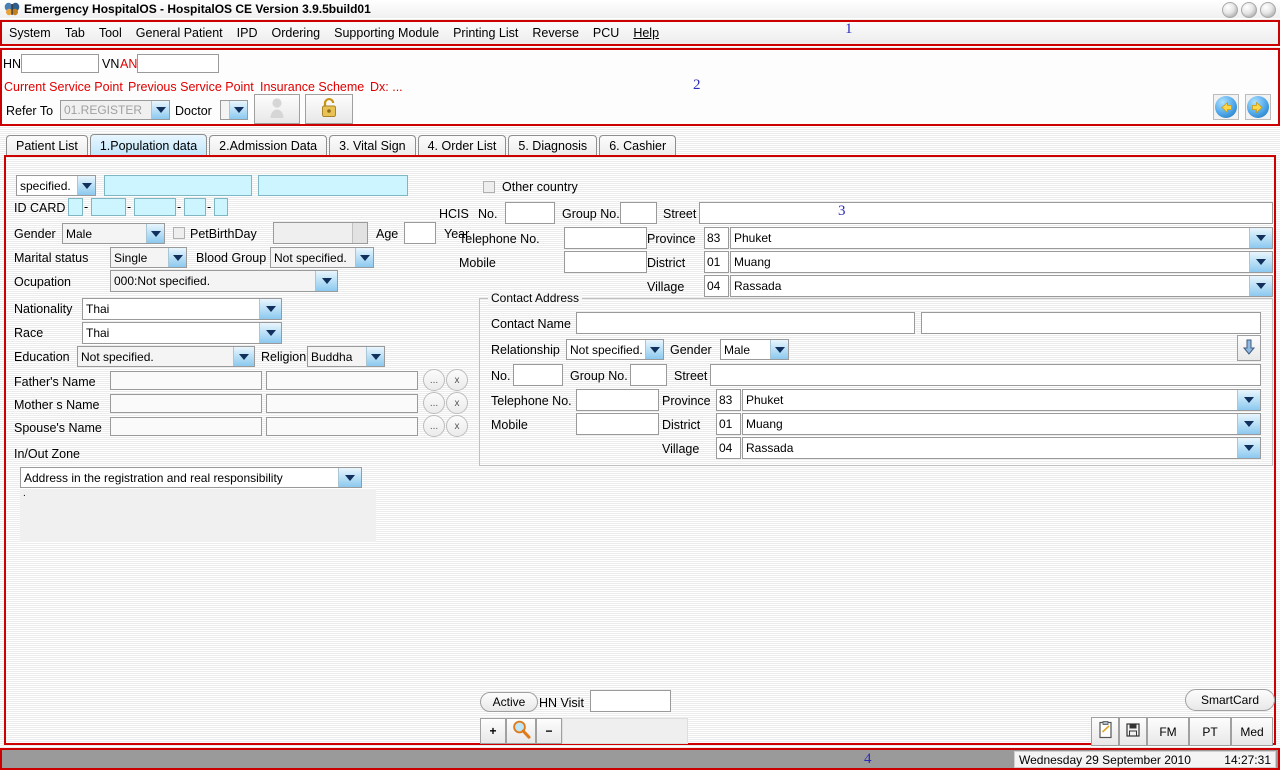  I want to click on contact-province-code-input, so click(728, 400).